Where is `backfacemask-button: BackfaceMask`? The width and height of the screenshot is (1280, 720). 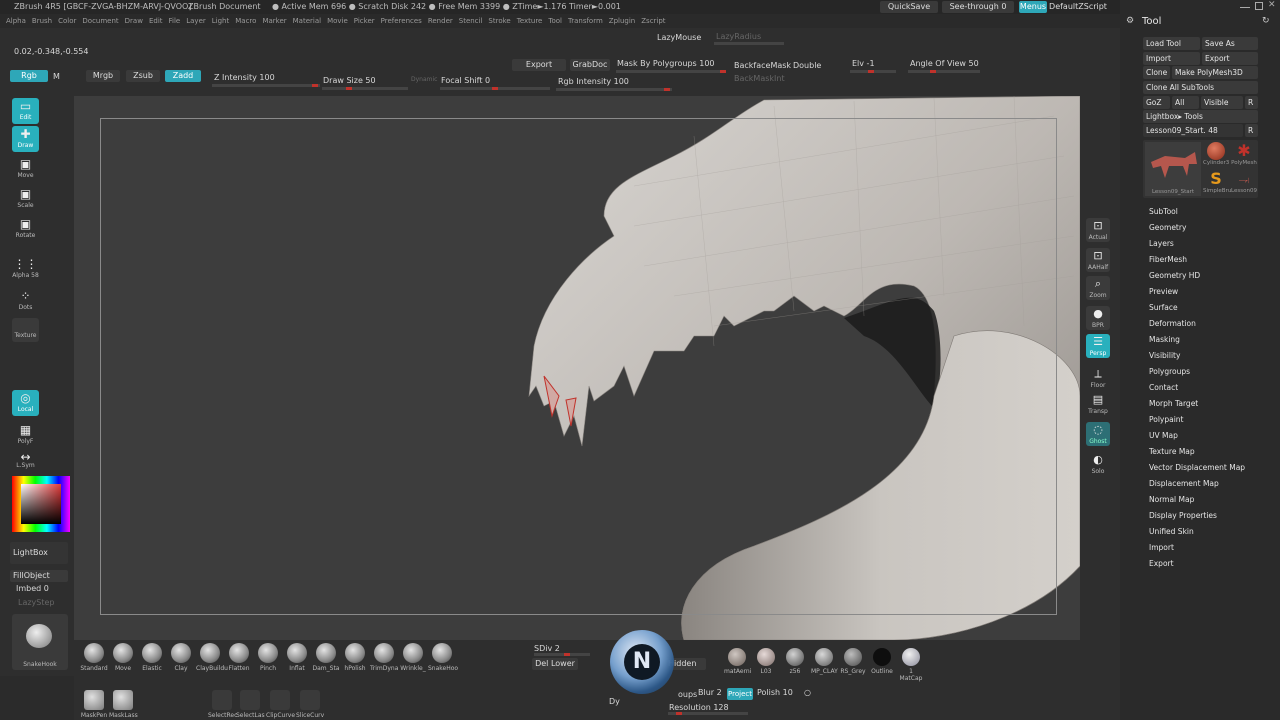 backfacemask-button: BackfaceMask is located at coordinates (762, 65).